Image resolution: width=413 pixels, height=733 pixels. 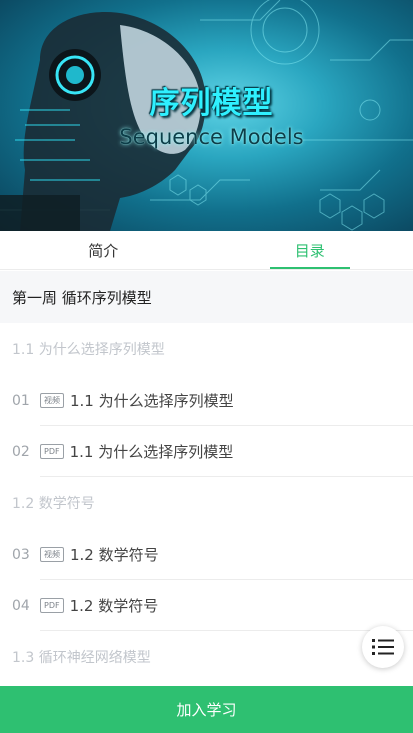 What do you see at coordinates (206, 709) in the screenshot?
I see `join-study-button: 加入学习` at bounding box center [206, 709].